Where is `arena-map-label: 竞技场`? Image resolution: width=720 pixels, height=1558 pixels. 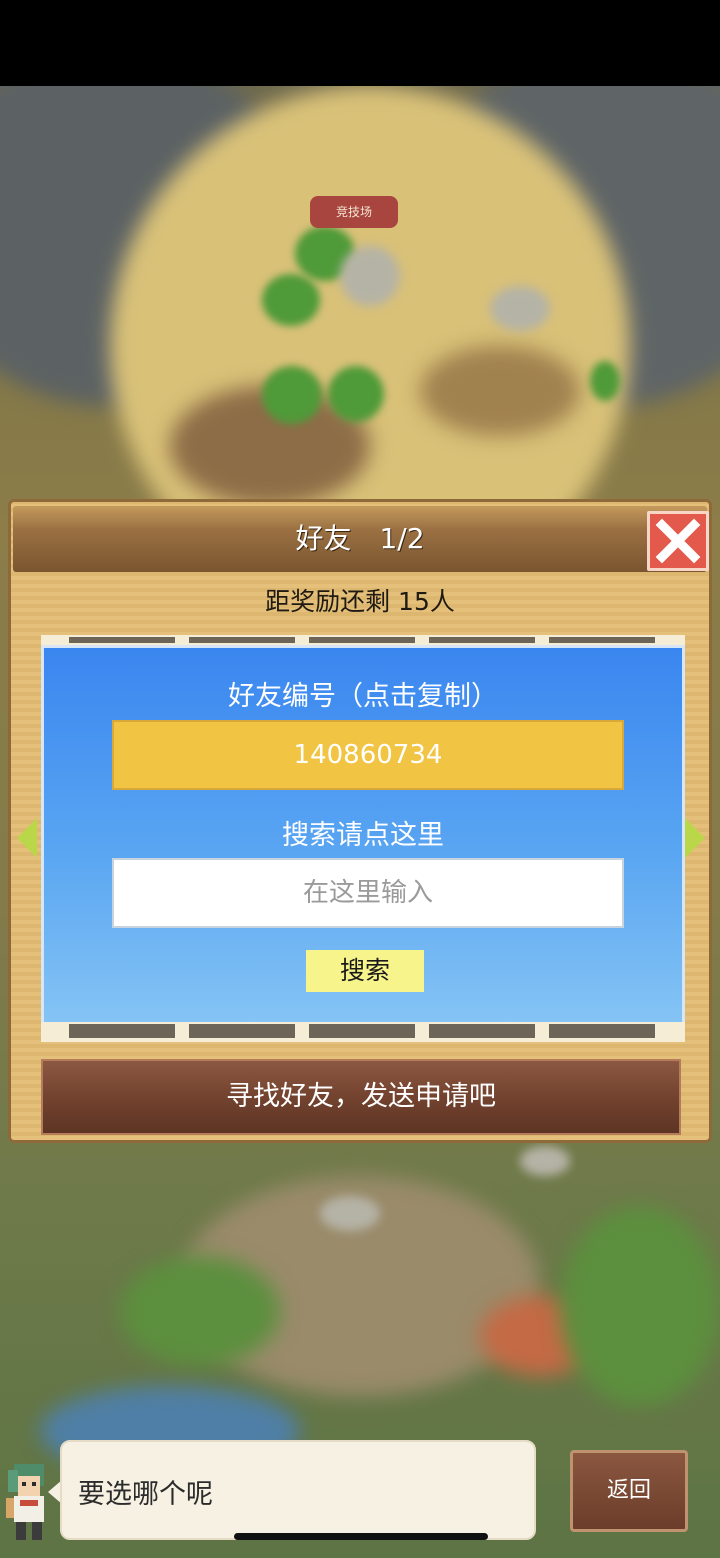
arena-map-label: 竞技场 is located at coordinates (354, 212).